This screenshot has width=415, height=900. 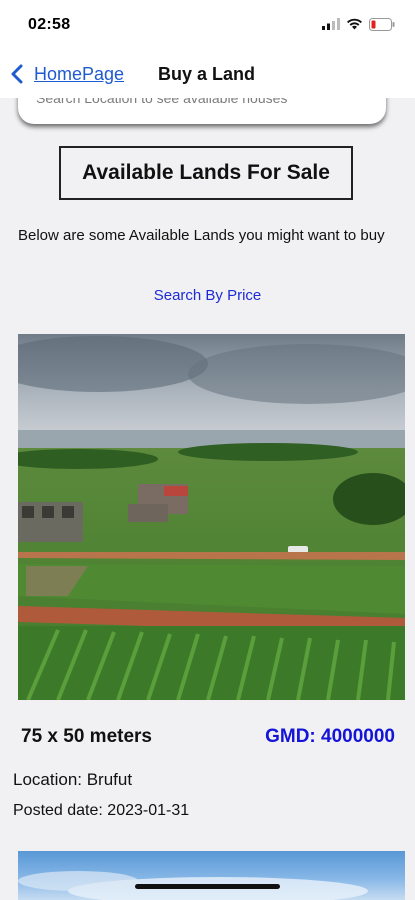 I want to click on battery-icon, so click(x=382, y=24).